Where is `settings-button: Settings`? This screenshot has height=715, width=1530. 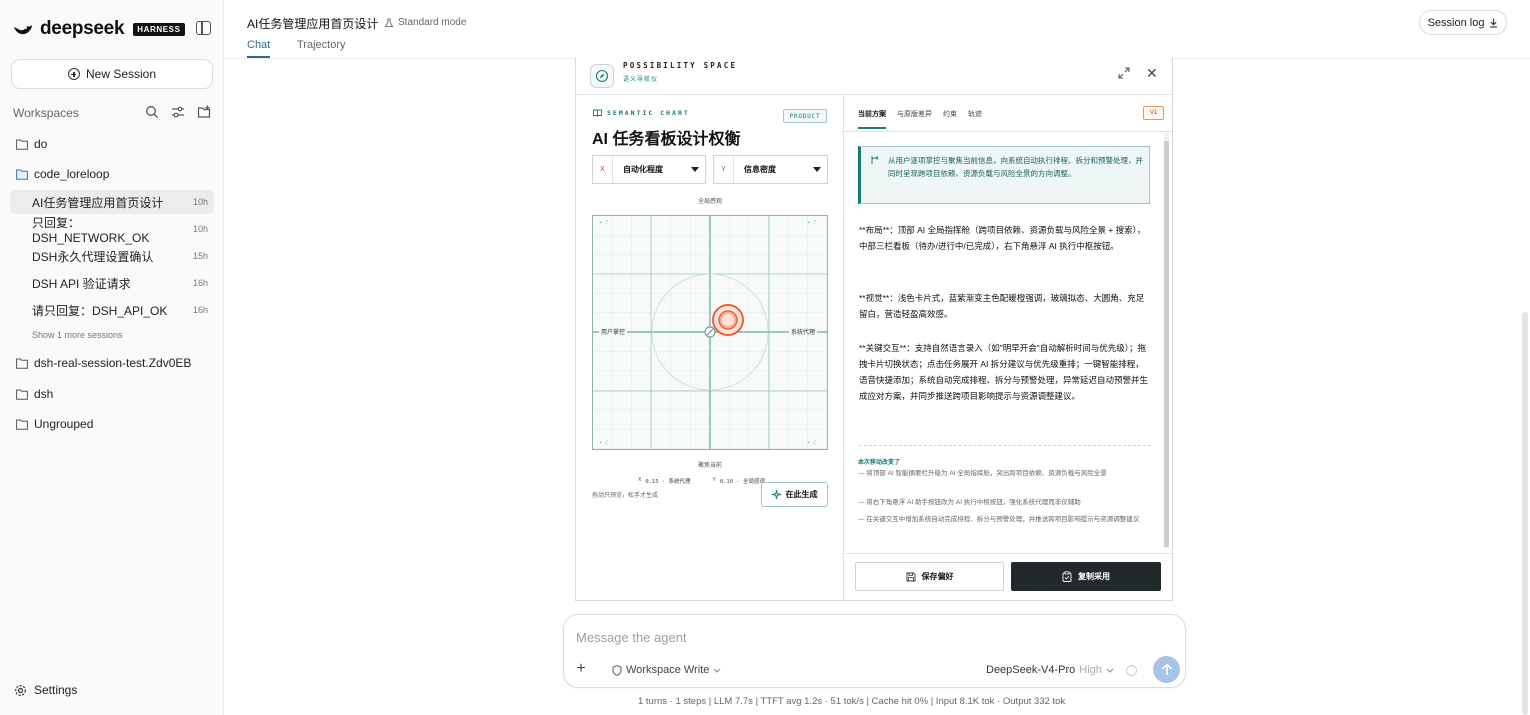
settings-button: Settings is located at coordinates (45, 690).